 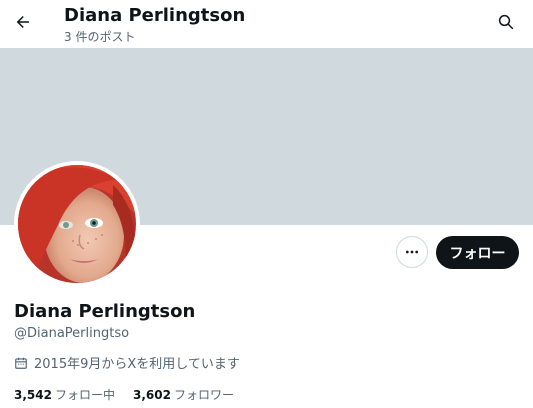 I want to click on more-horizontal-icon, so click(x=412, y=252).